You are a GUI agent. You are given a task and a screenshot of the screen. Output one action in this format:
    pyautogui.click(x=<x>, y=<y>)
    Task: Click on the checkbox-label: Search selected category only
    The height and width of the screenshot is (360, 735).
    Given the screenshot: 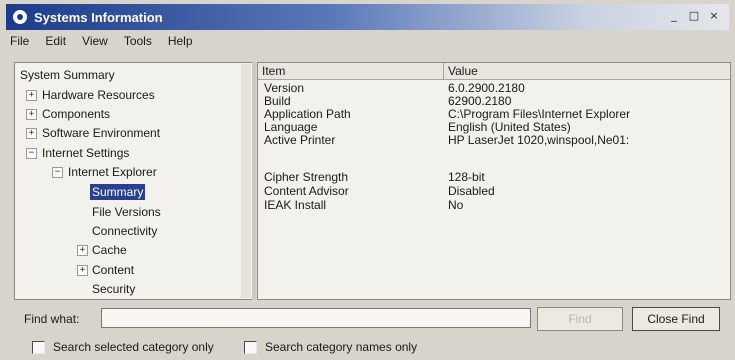 What is the action you would take?
    pyautogui.click(x=133, y=347)
    